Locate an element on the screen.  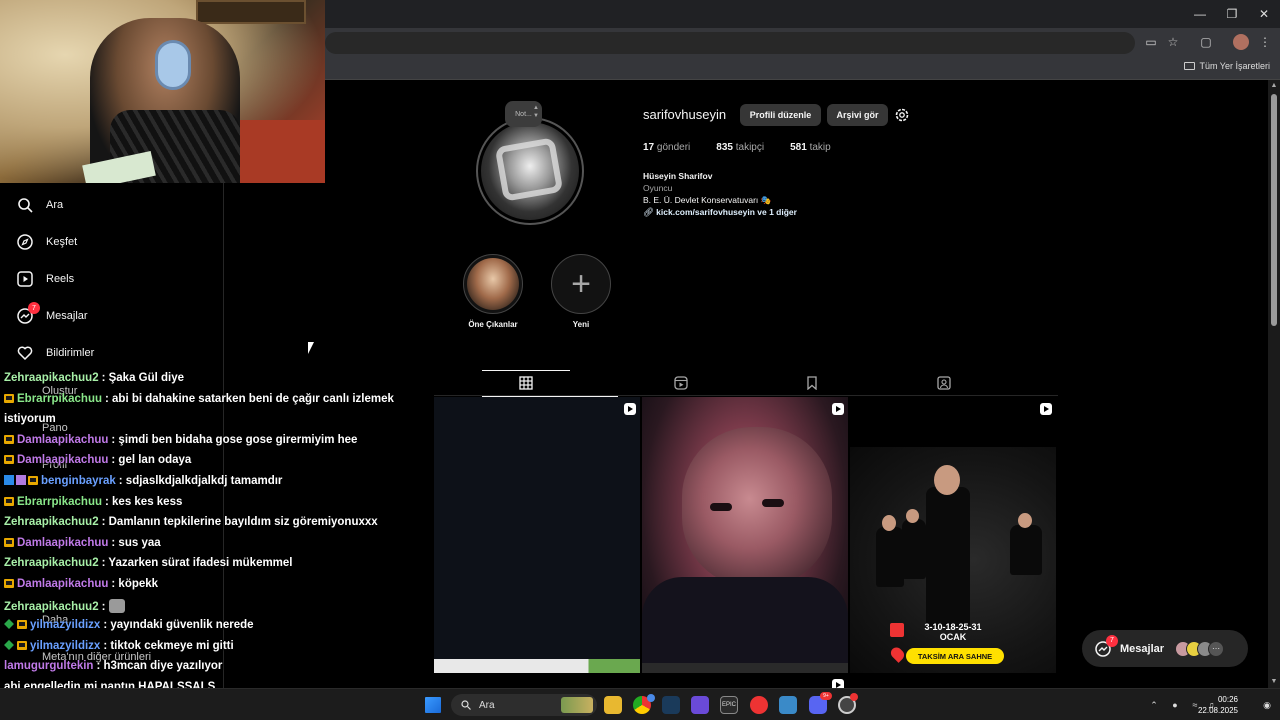
chat-message: Zehraapikachuu2: Şaka Gül diye is located at coordinates (94, 378).